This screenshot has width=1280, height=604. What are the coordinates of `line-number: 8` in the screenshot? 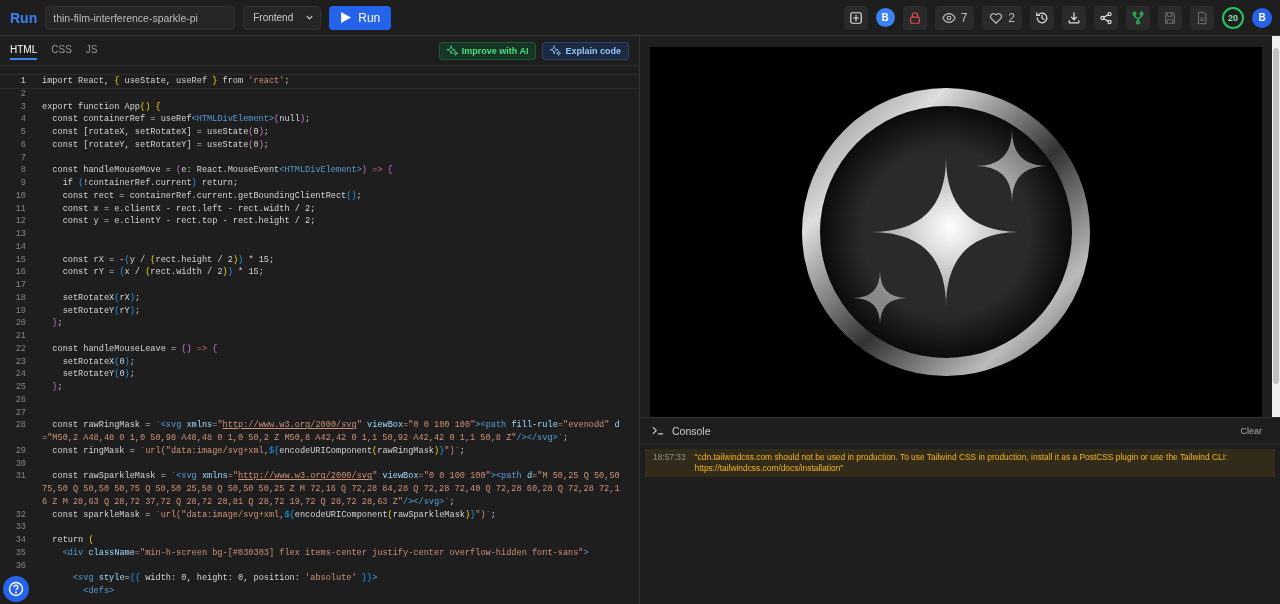 It's located at (23, 170).